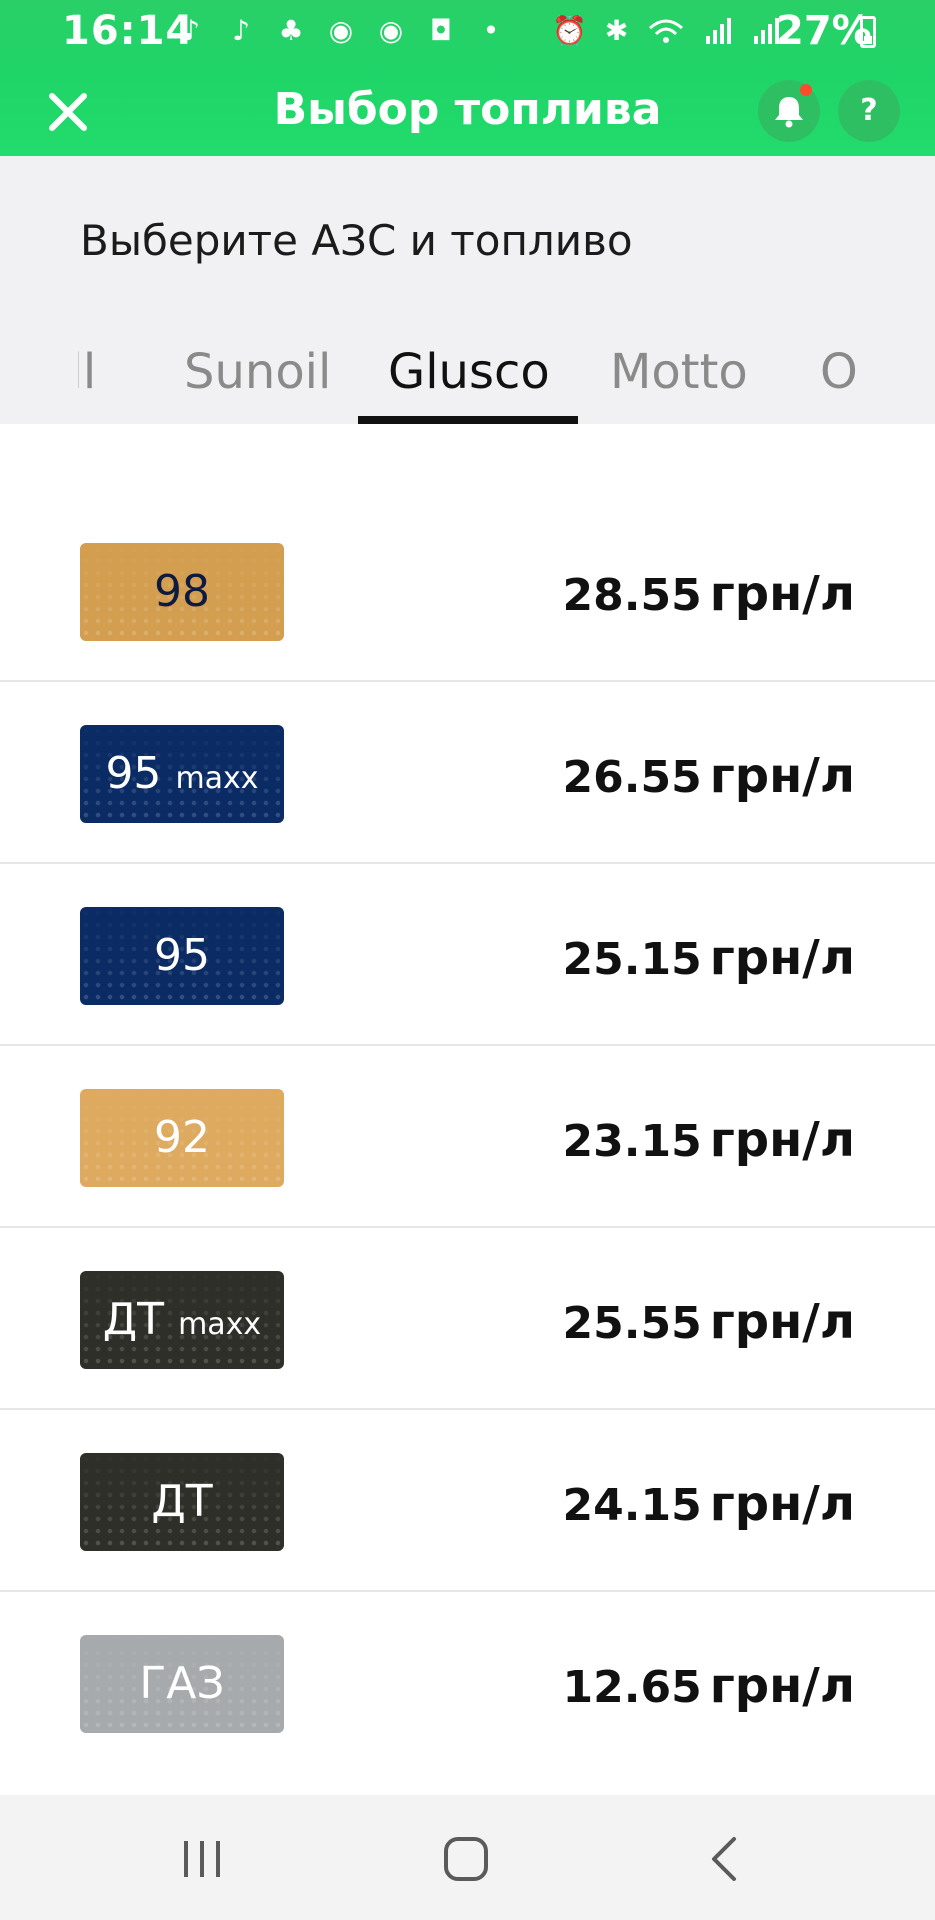 Image resolution: width=935 pixels, height=1920 pixels. Describe the element at coordinates (897, 374) in the screenshot. I see `tabs-right-edge` at that location.